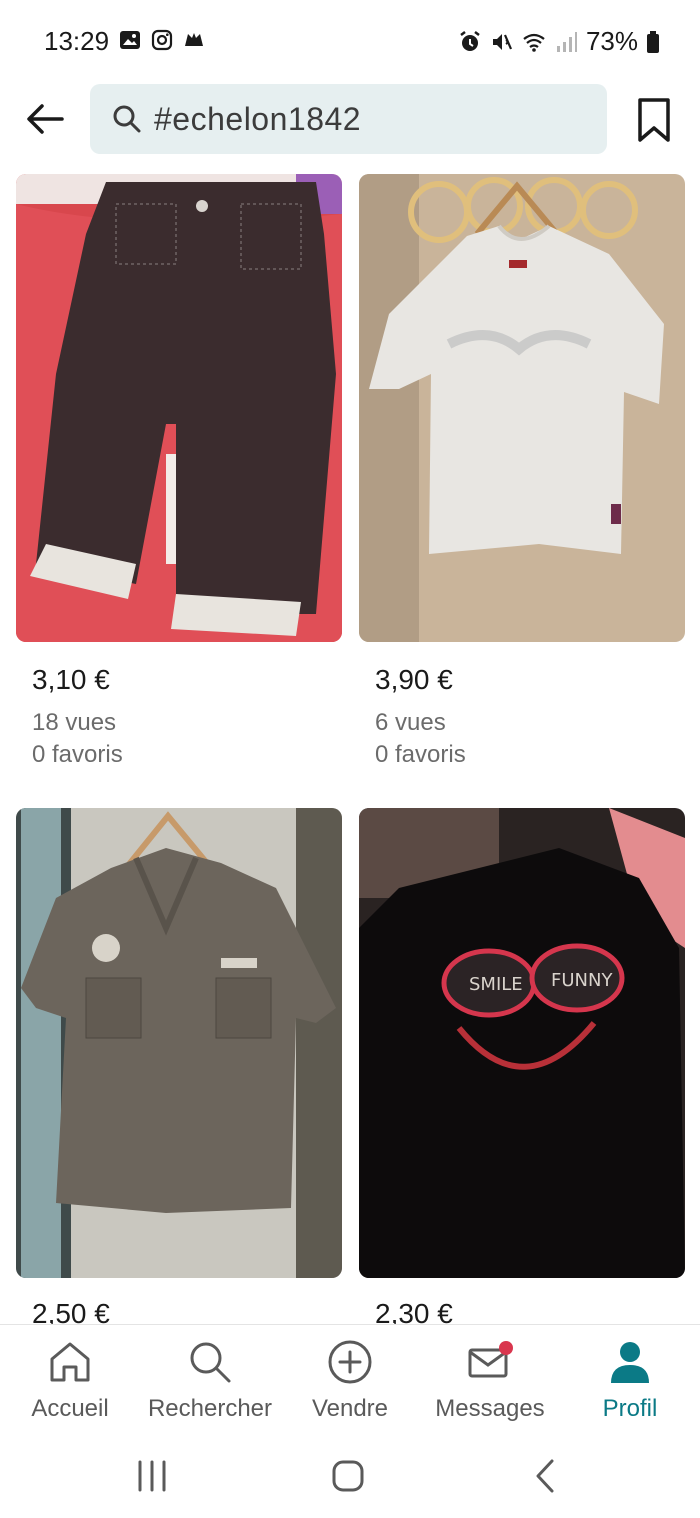 Image resolution: width=700 pixels, height=1518 pixels. I want to click on instagram-icon, so click(162, 40).